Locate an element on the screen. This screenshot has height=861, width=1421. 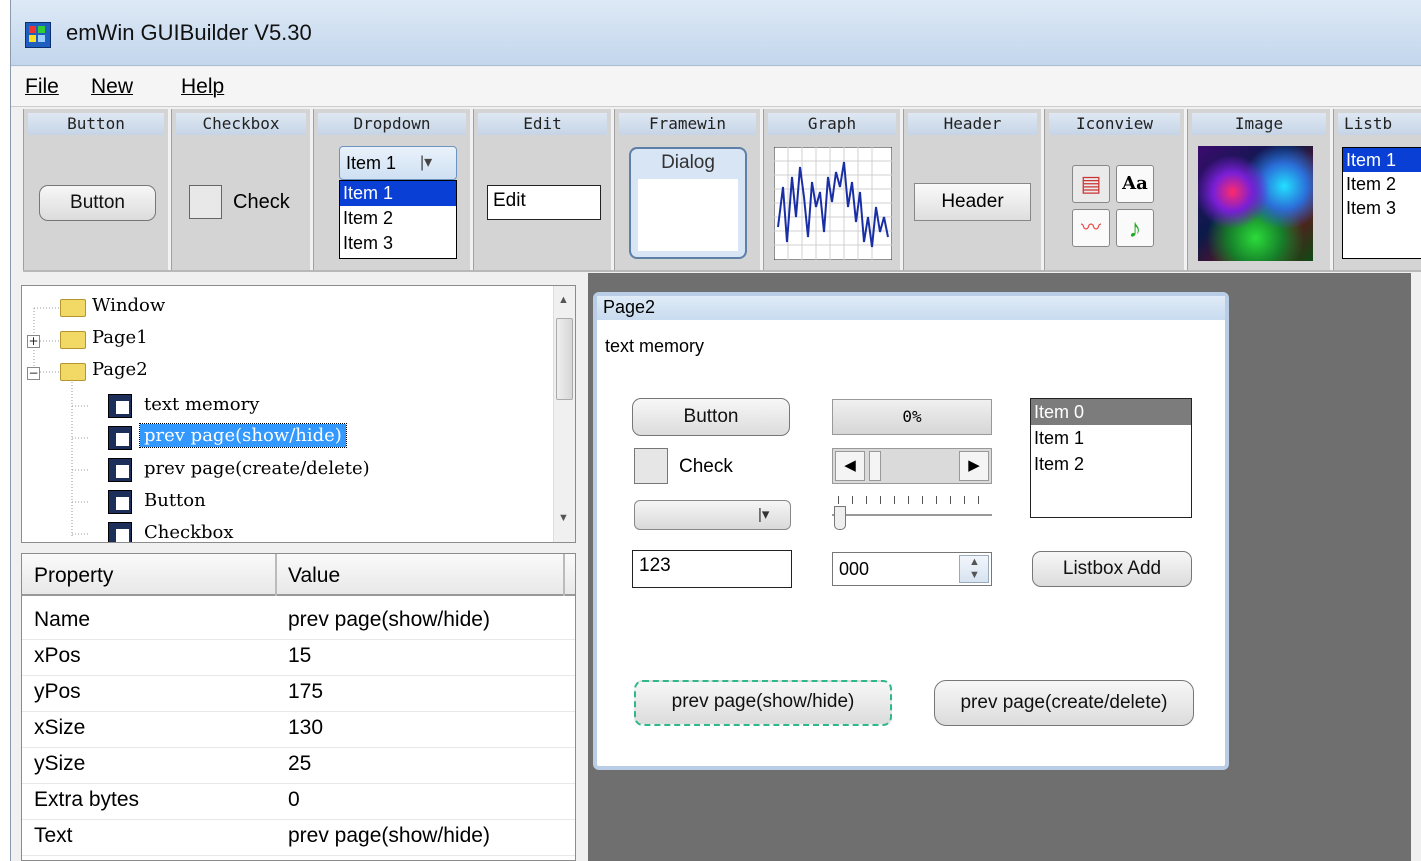
tool-checkbox: Checkbox Check is located at coordinates (242, 189).